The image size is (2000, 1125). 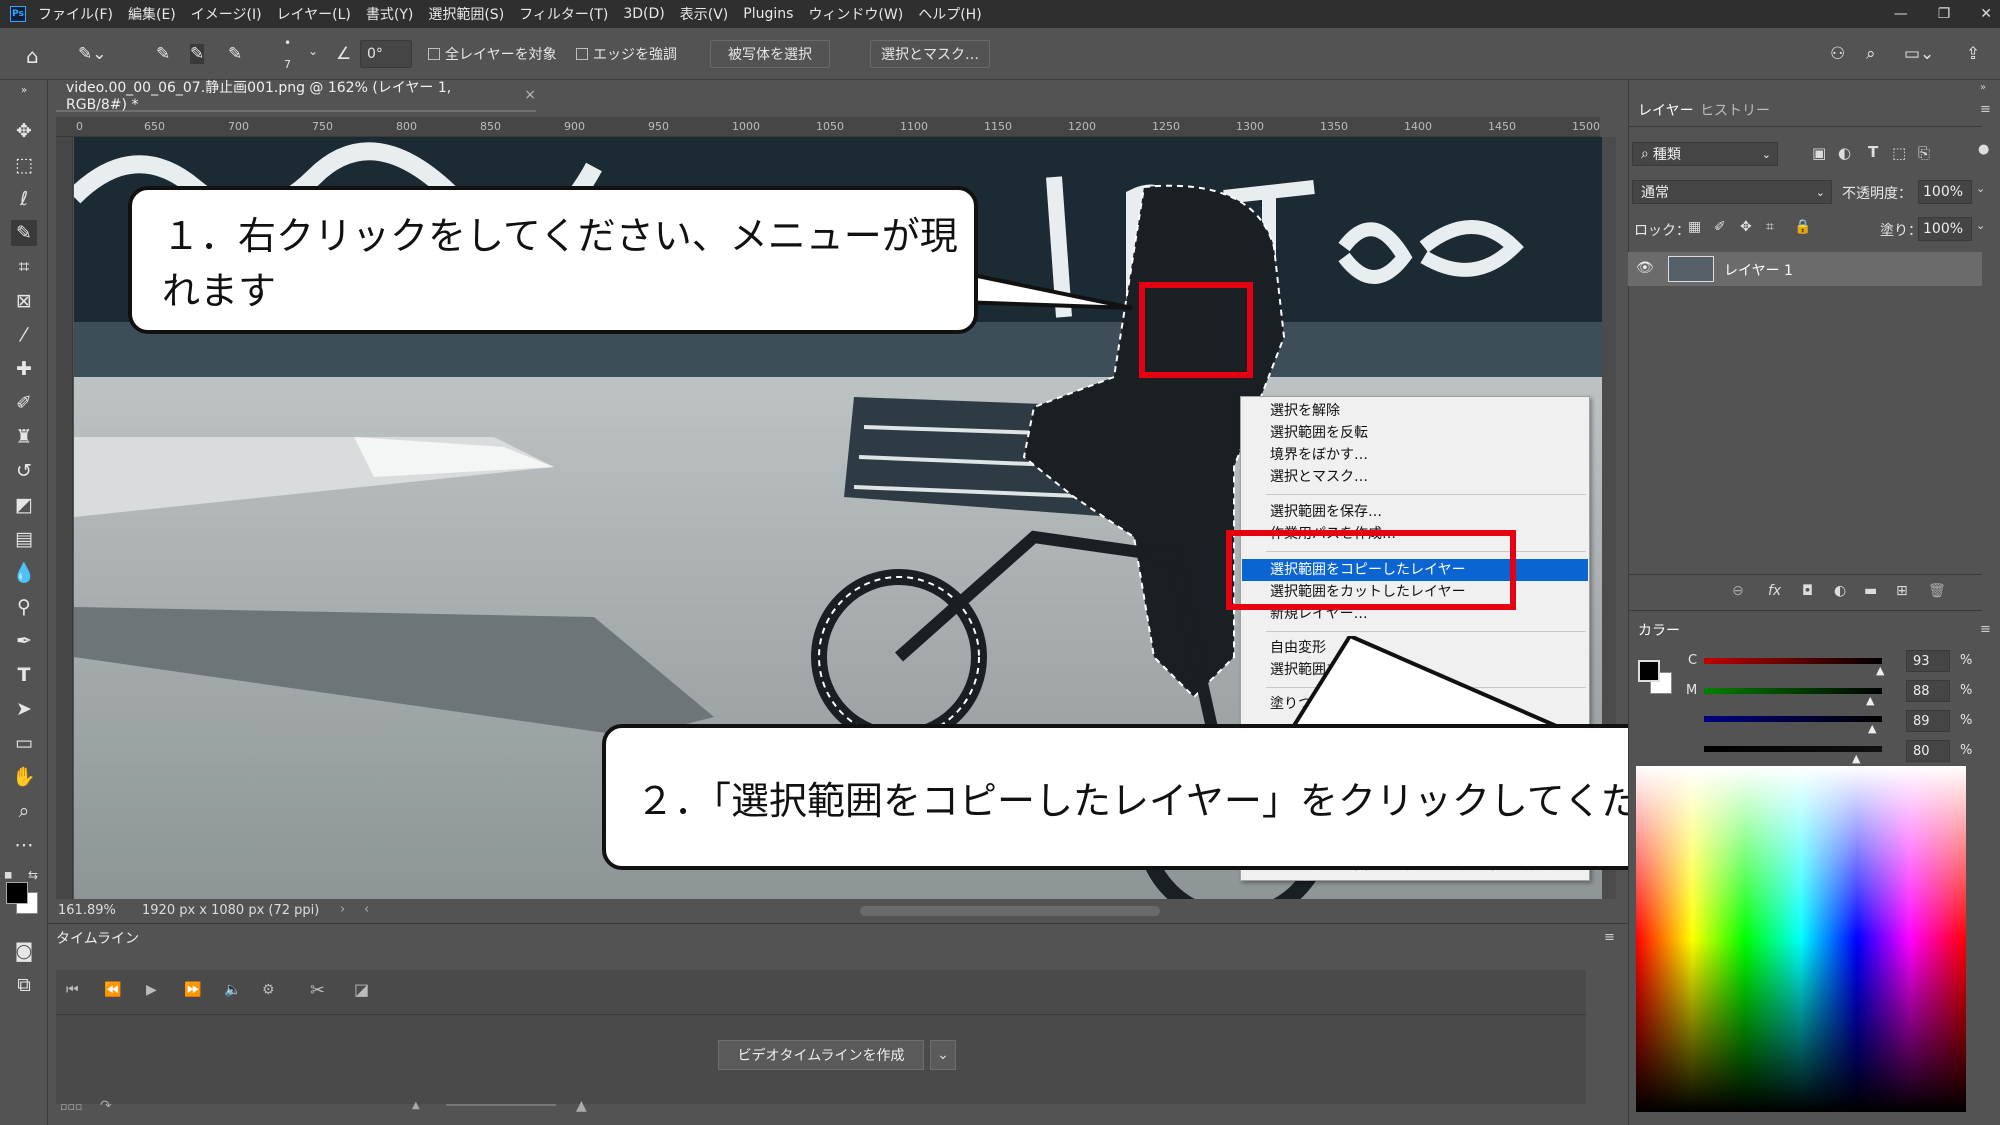 What do you see at coordinates (1415, 411) in the screenshot?
I see `menu-item-deselect: 選択を解除` at bounding box center [1415, 411].